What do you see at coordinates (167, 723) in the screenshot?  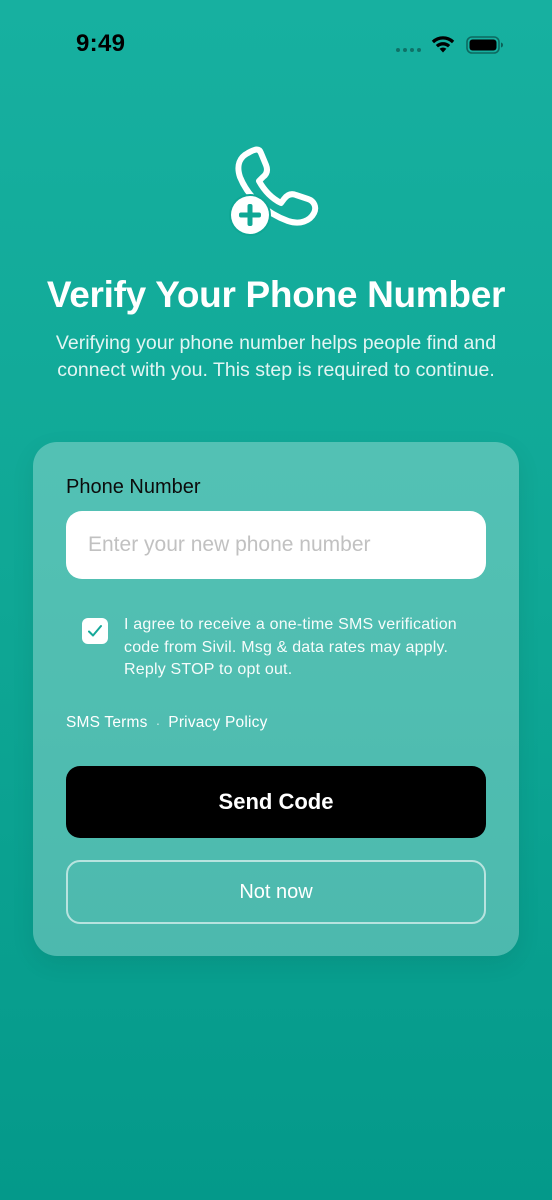 I see `legal-links: SMS Terms · Privacy Policy` at bounding box center [167, 723].